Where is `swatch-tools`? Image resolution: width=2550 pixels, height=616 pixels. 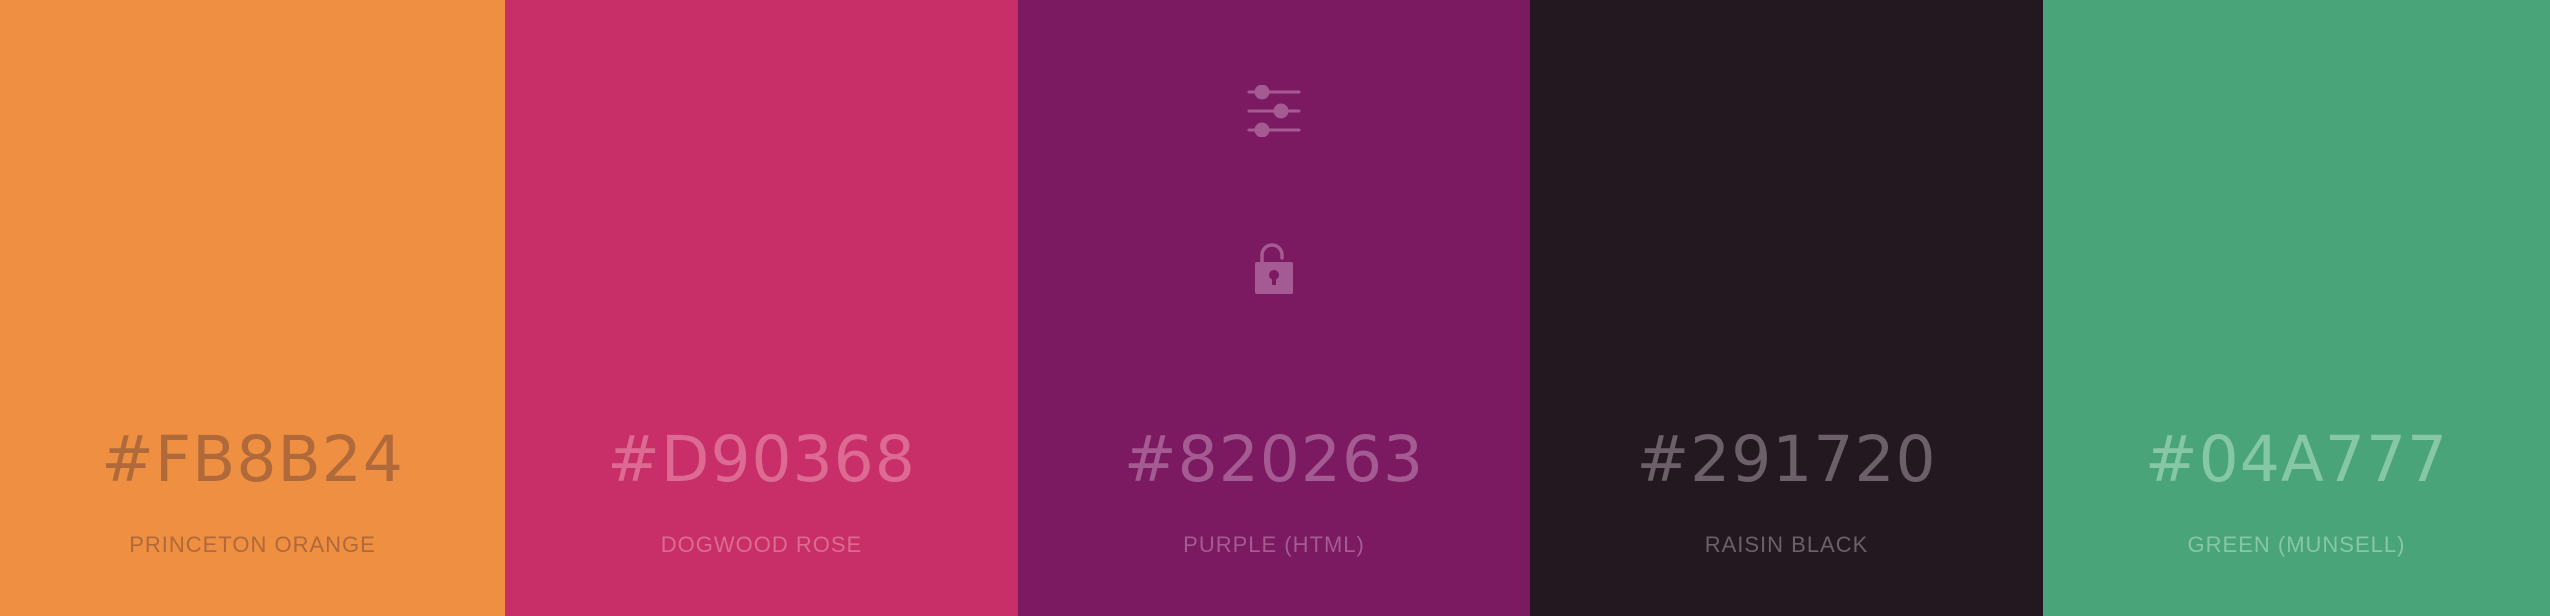 swatch-tools is located at coordinates (1274, 192).